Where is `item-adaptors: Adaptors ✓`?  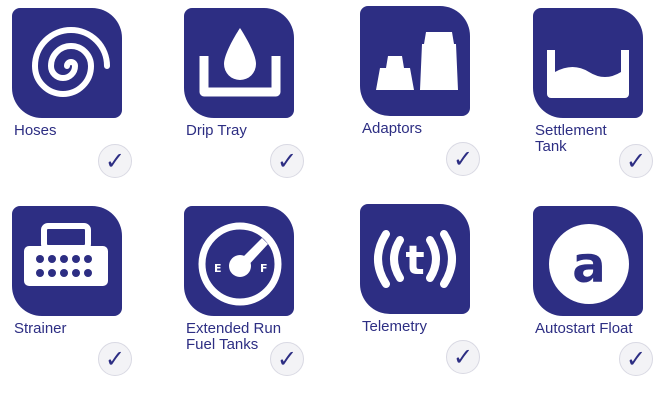 item-adaptors: Adaptors ✓ is located at coordinates (440, 101).